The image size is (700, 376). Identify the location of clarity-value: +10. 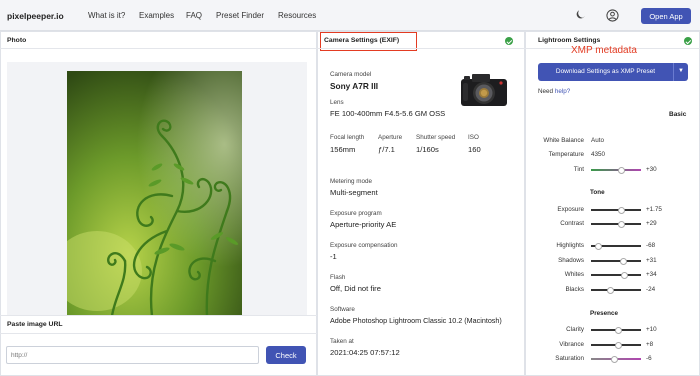
(651, 329).